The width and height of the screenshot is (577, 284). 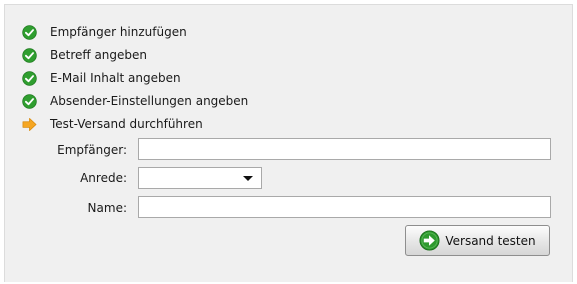 I want to click on step-label: Test-Versand durchführen, so click(x=126, y=124).